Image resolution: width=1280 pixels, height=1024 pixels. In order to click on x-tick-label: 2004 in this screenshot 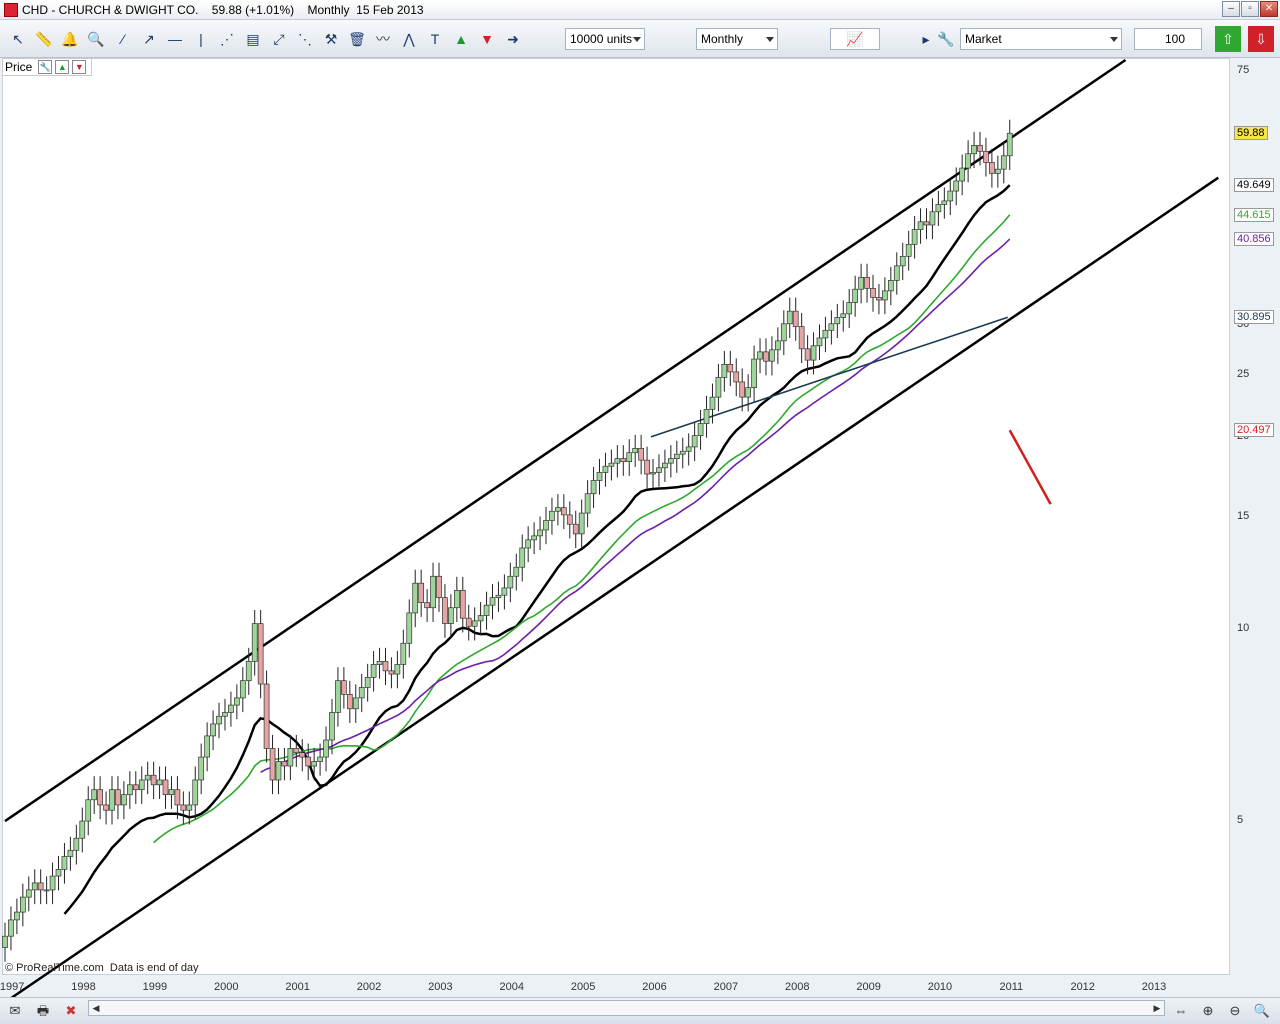, I will do `click(511, 987)`.